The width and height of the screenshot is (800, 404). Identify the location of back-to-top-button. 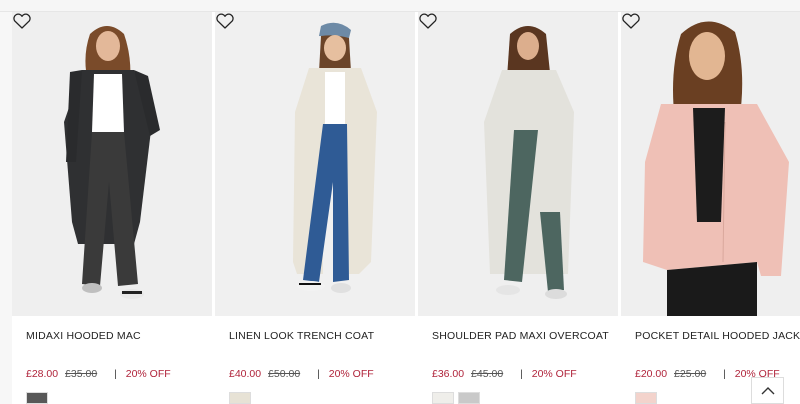
(767, 390).